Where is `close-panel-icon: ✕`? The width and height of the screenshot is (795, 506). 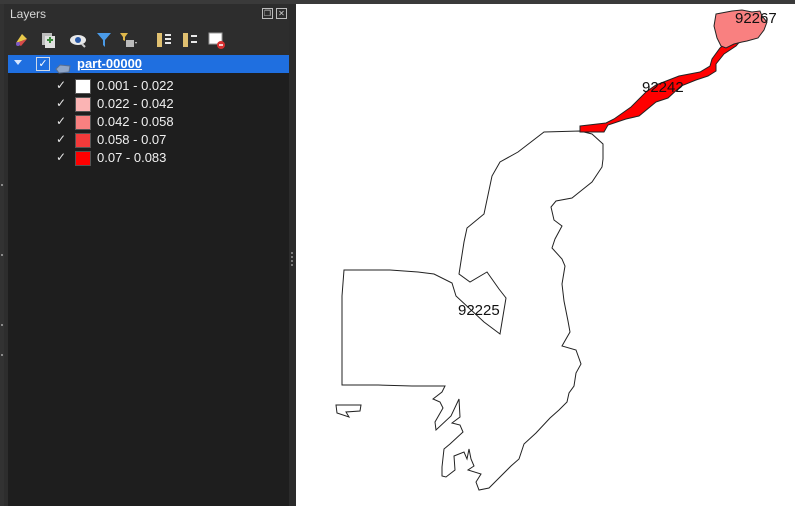
close-panel-icon: ✕ is located at coordinates (281, 13).